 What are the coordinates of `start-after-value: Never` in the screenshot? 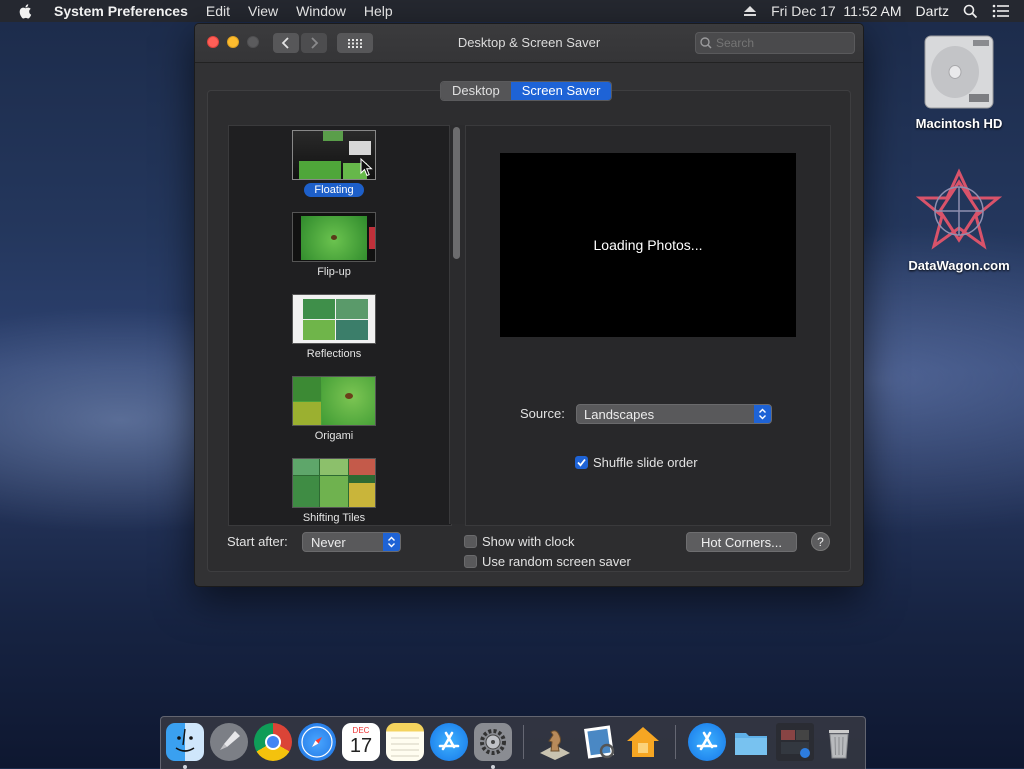 It's located at (328, 542).